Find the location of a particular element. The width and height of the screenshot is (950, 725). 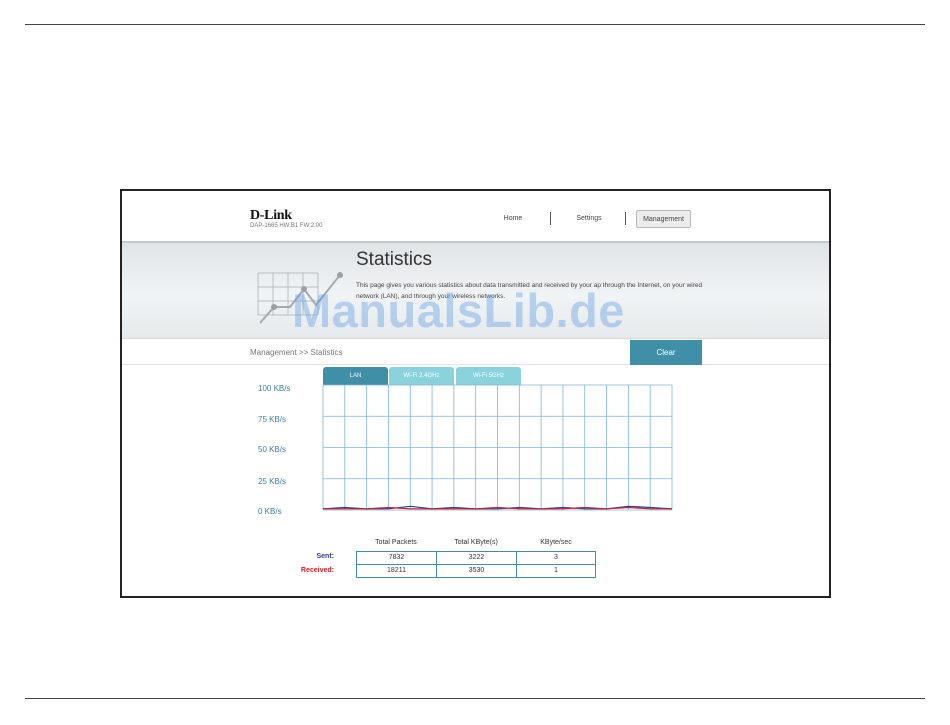

page-top-rule is located at coordinates (475, 24).